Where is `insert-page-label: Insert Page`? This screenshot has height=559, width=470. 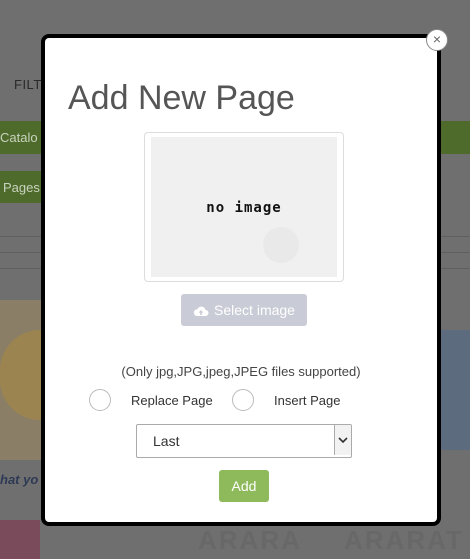
insert-page-label: Insert Page is located at coordinates (307, 400).